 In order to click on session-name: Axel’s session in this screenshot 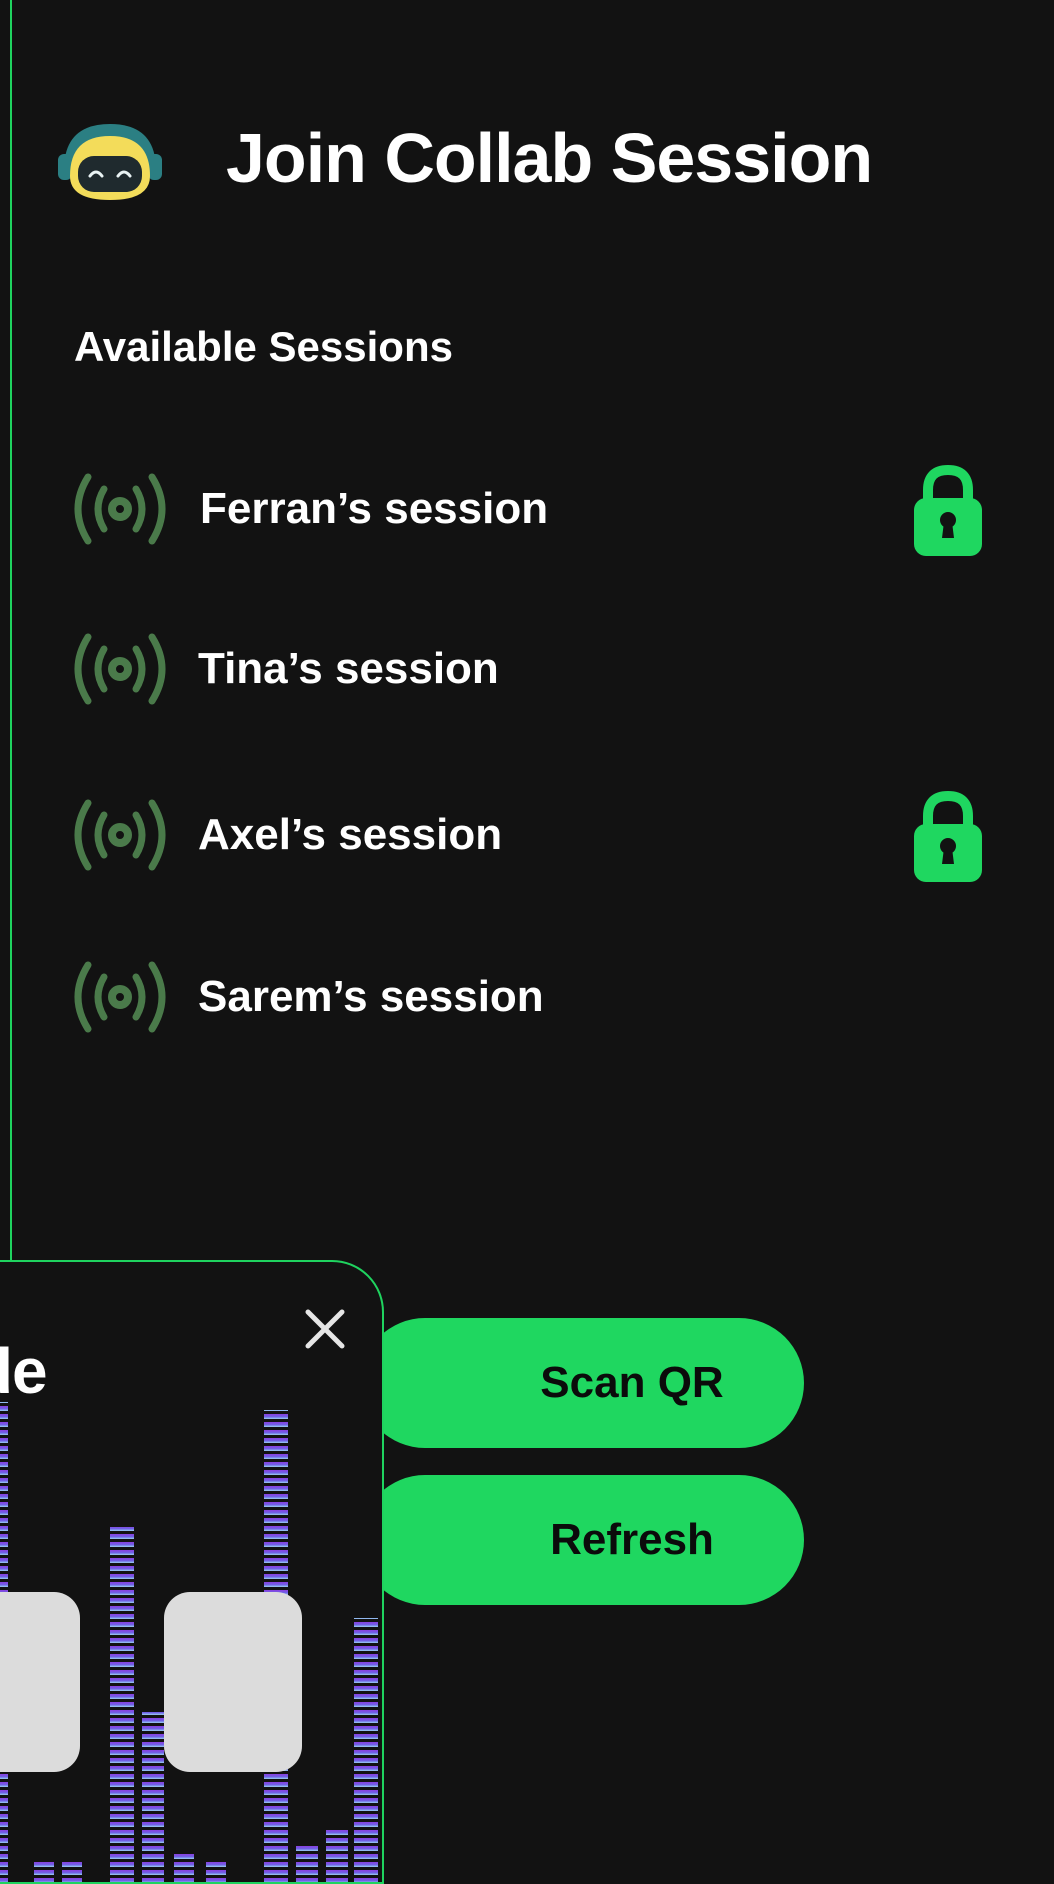, I will do `click(350, 834)`.